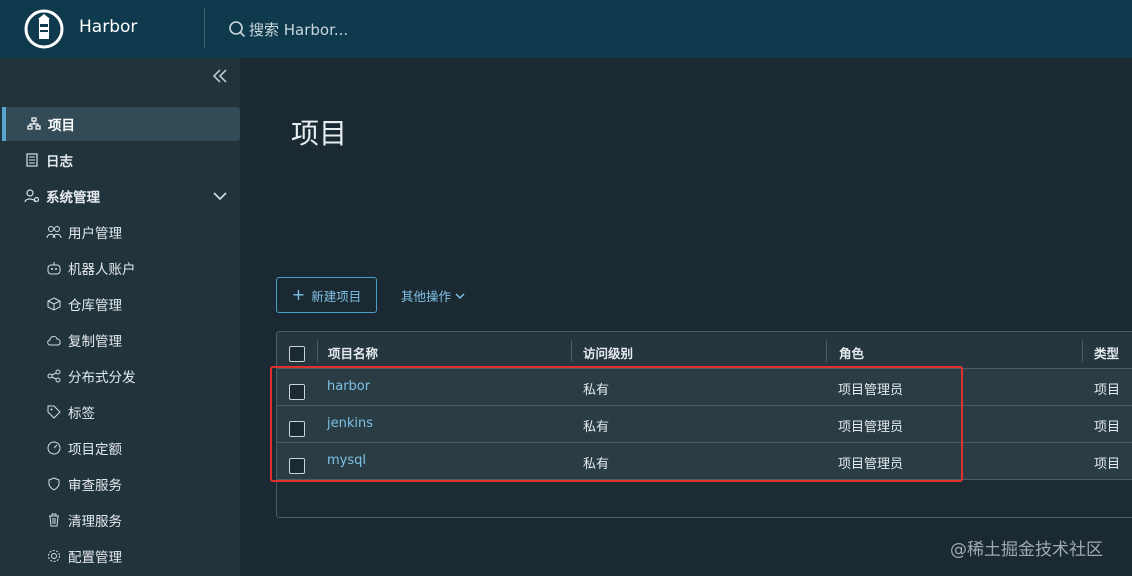  What do you see at coordinates (608, 352) in the screenshot?
I see `column-header-access: 访问级别` at bounding box center [608, 352].